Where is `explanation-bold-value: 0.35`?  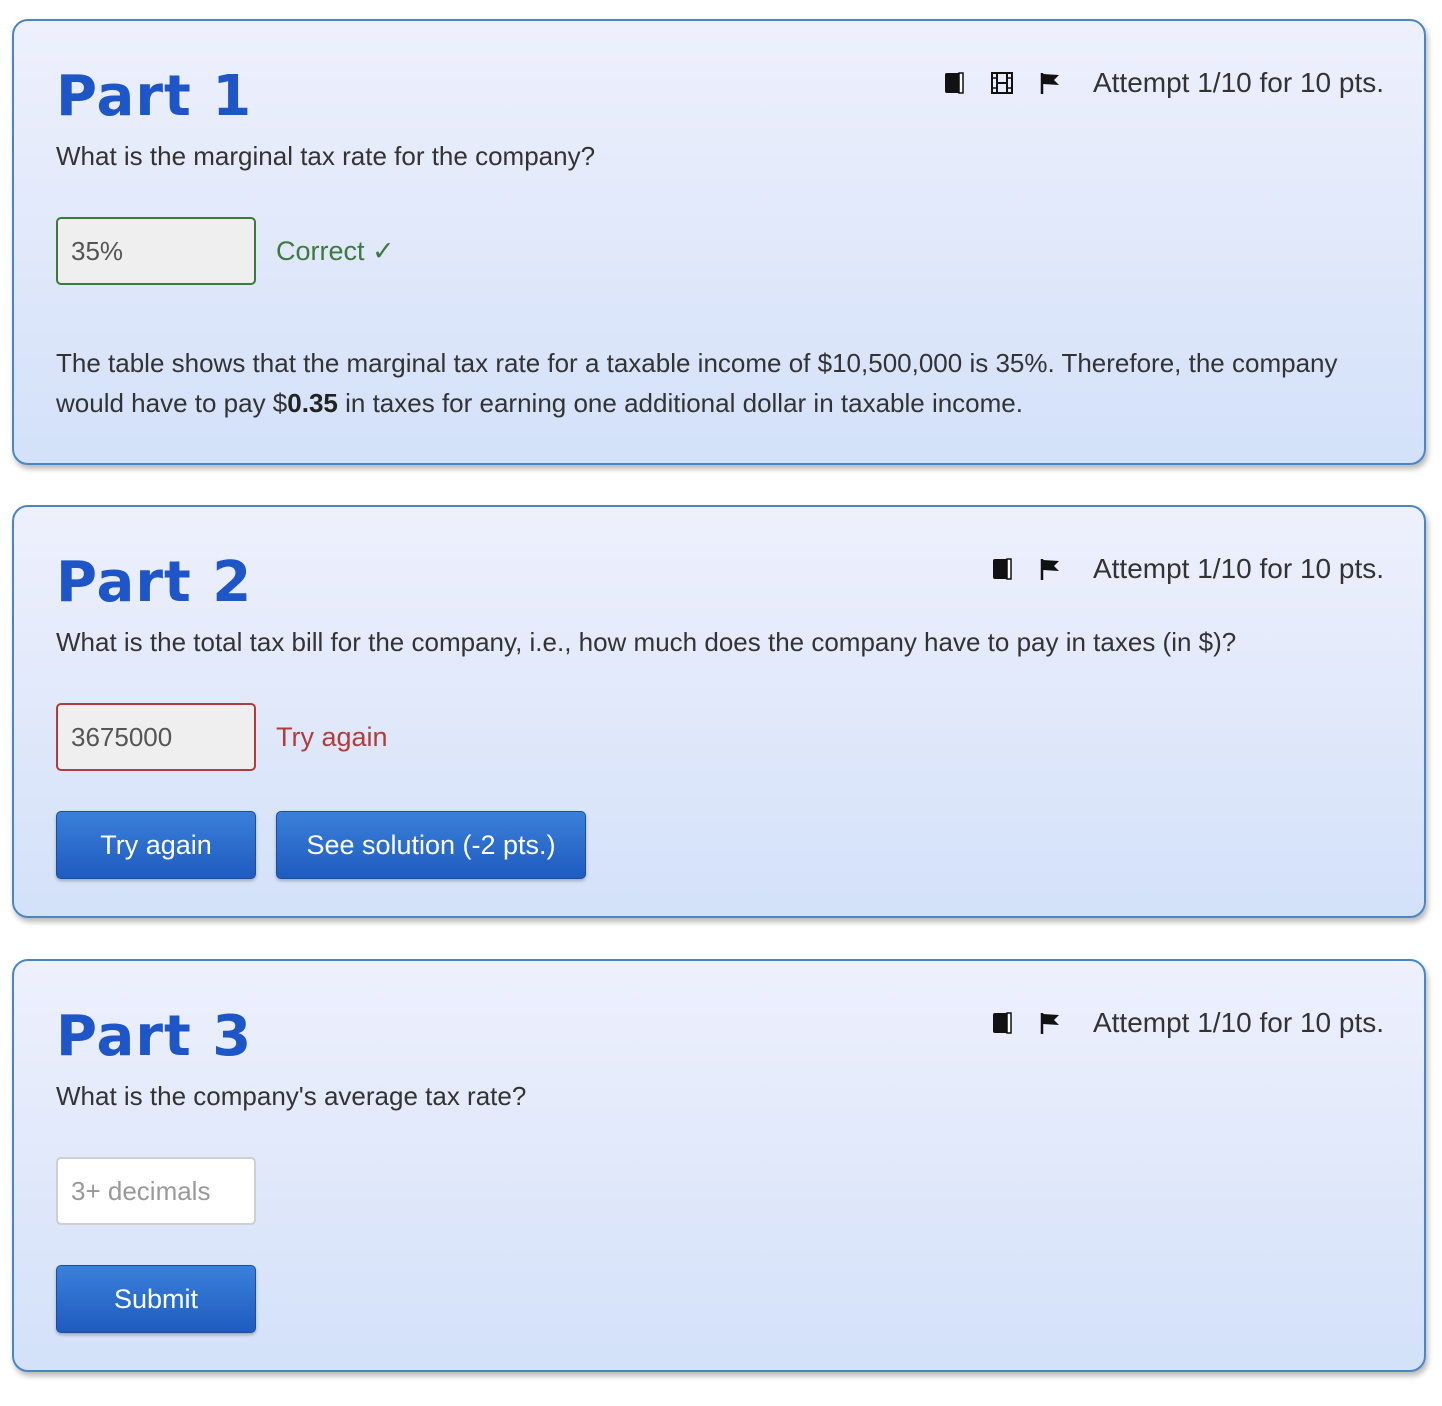 explanation-bold-value: 0.35 is located at coordinates (312, 403).